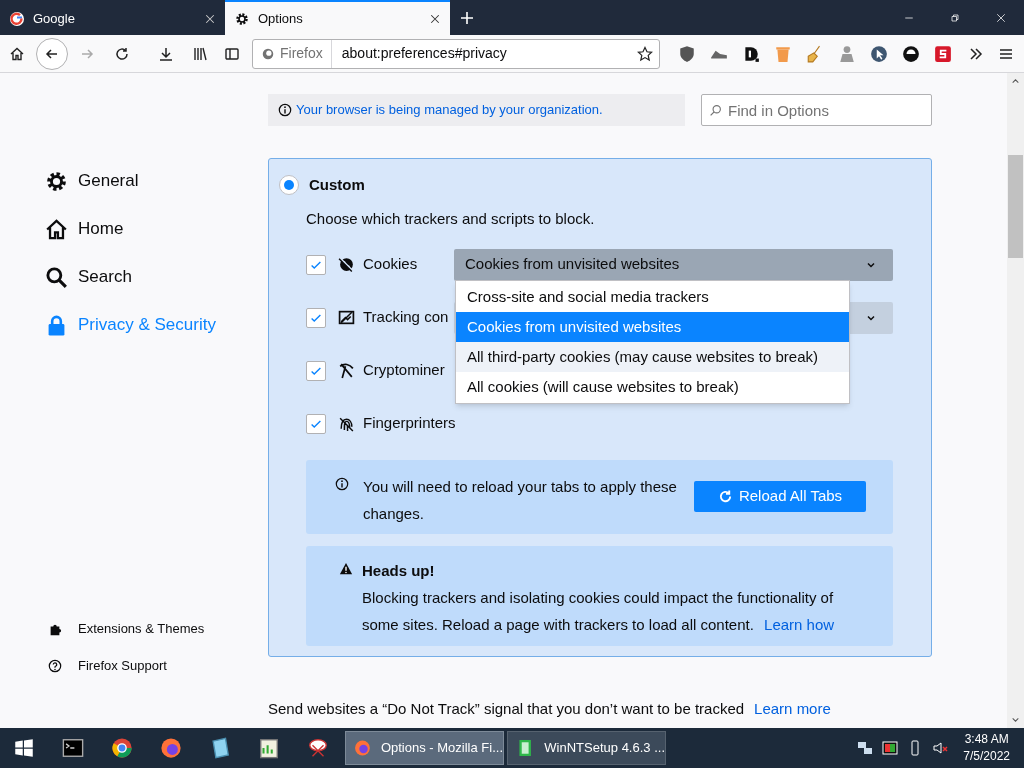  Describe the element at coordinates (506, 709) in the screenshot. I see `setting-label: Send websites a “Do Not Track” signal that you don’t want to be tracked` at that location.